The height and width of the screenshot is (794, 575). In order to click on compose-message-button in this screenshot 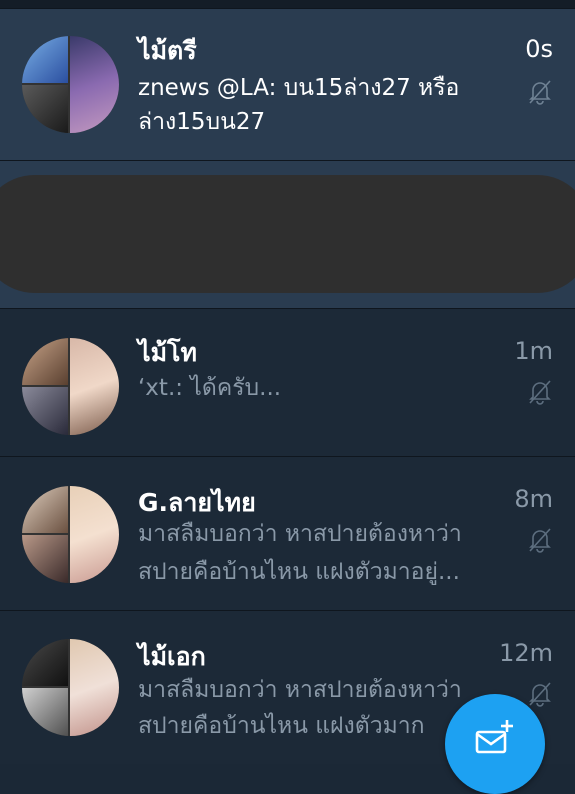, I will do `click(495, 744)`.